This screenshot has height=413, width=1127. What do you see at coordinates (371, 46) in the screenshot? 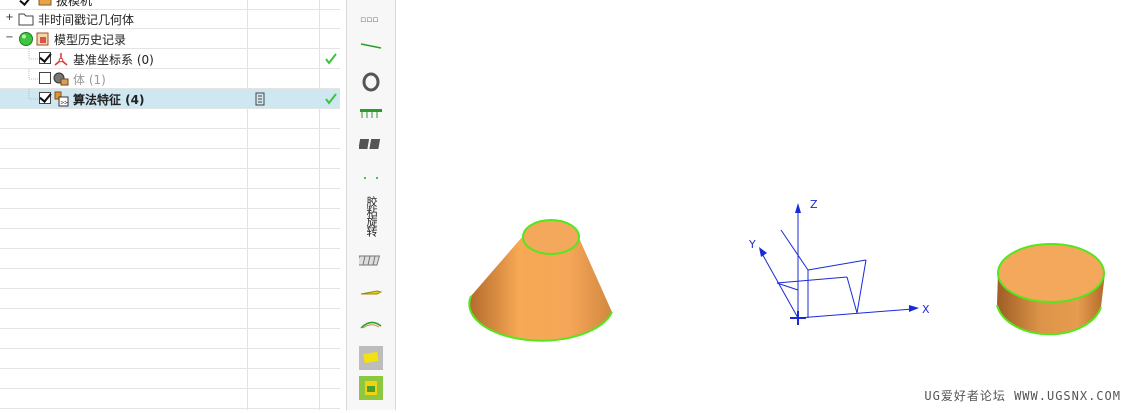
I see `line-icon` at bounding box center [371, 46].